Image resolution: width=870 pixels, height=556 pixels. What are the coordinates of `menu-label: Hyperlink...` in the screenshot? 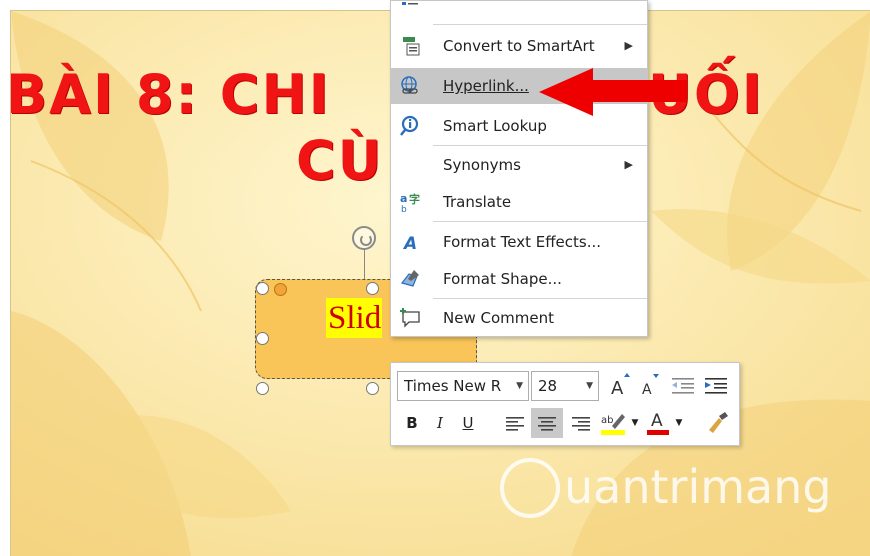 It's located at (486, 86).